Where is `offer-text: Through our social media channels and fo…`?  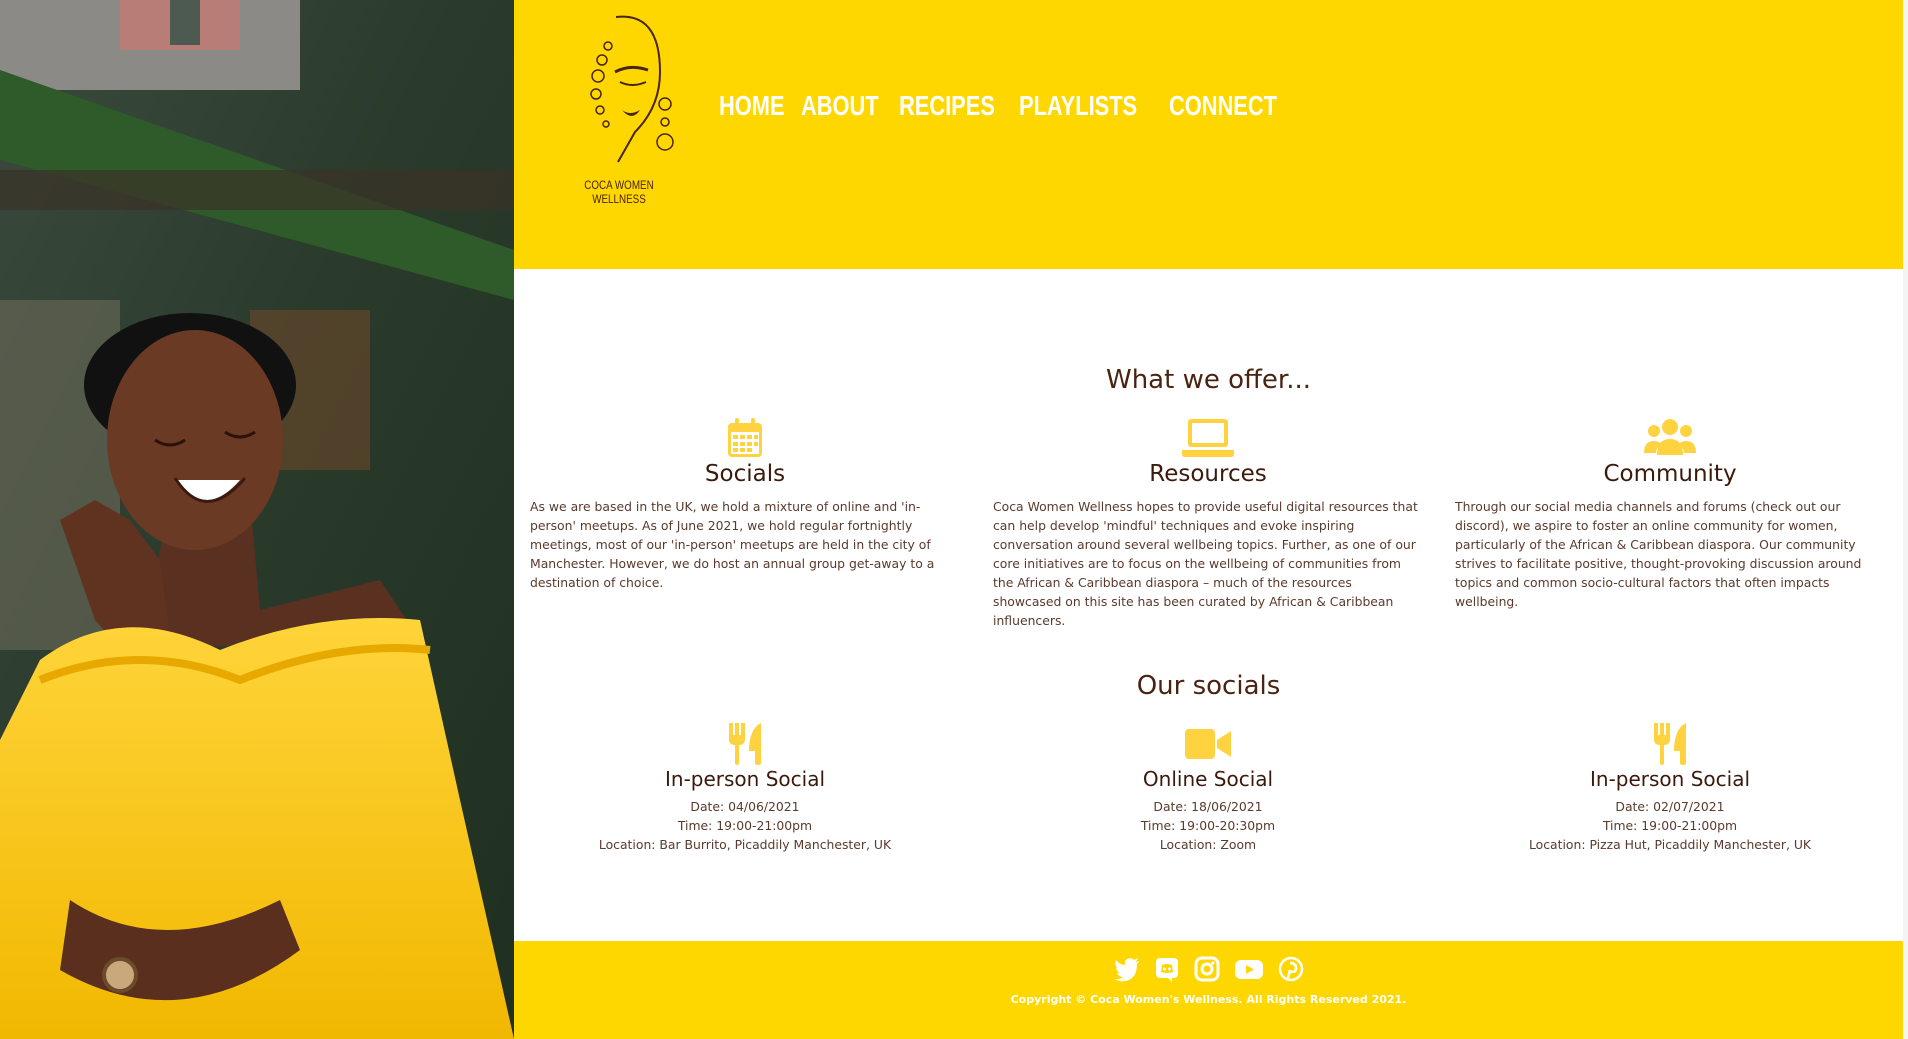
offer-text: Through our social media channels and fo… is located at coordinates (1658, 554).